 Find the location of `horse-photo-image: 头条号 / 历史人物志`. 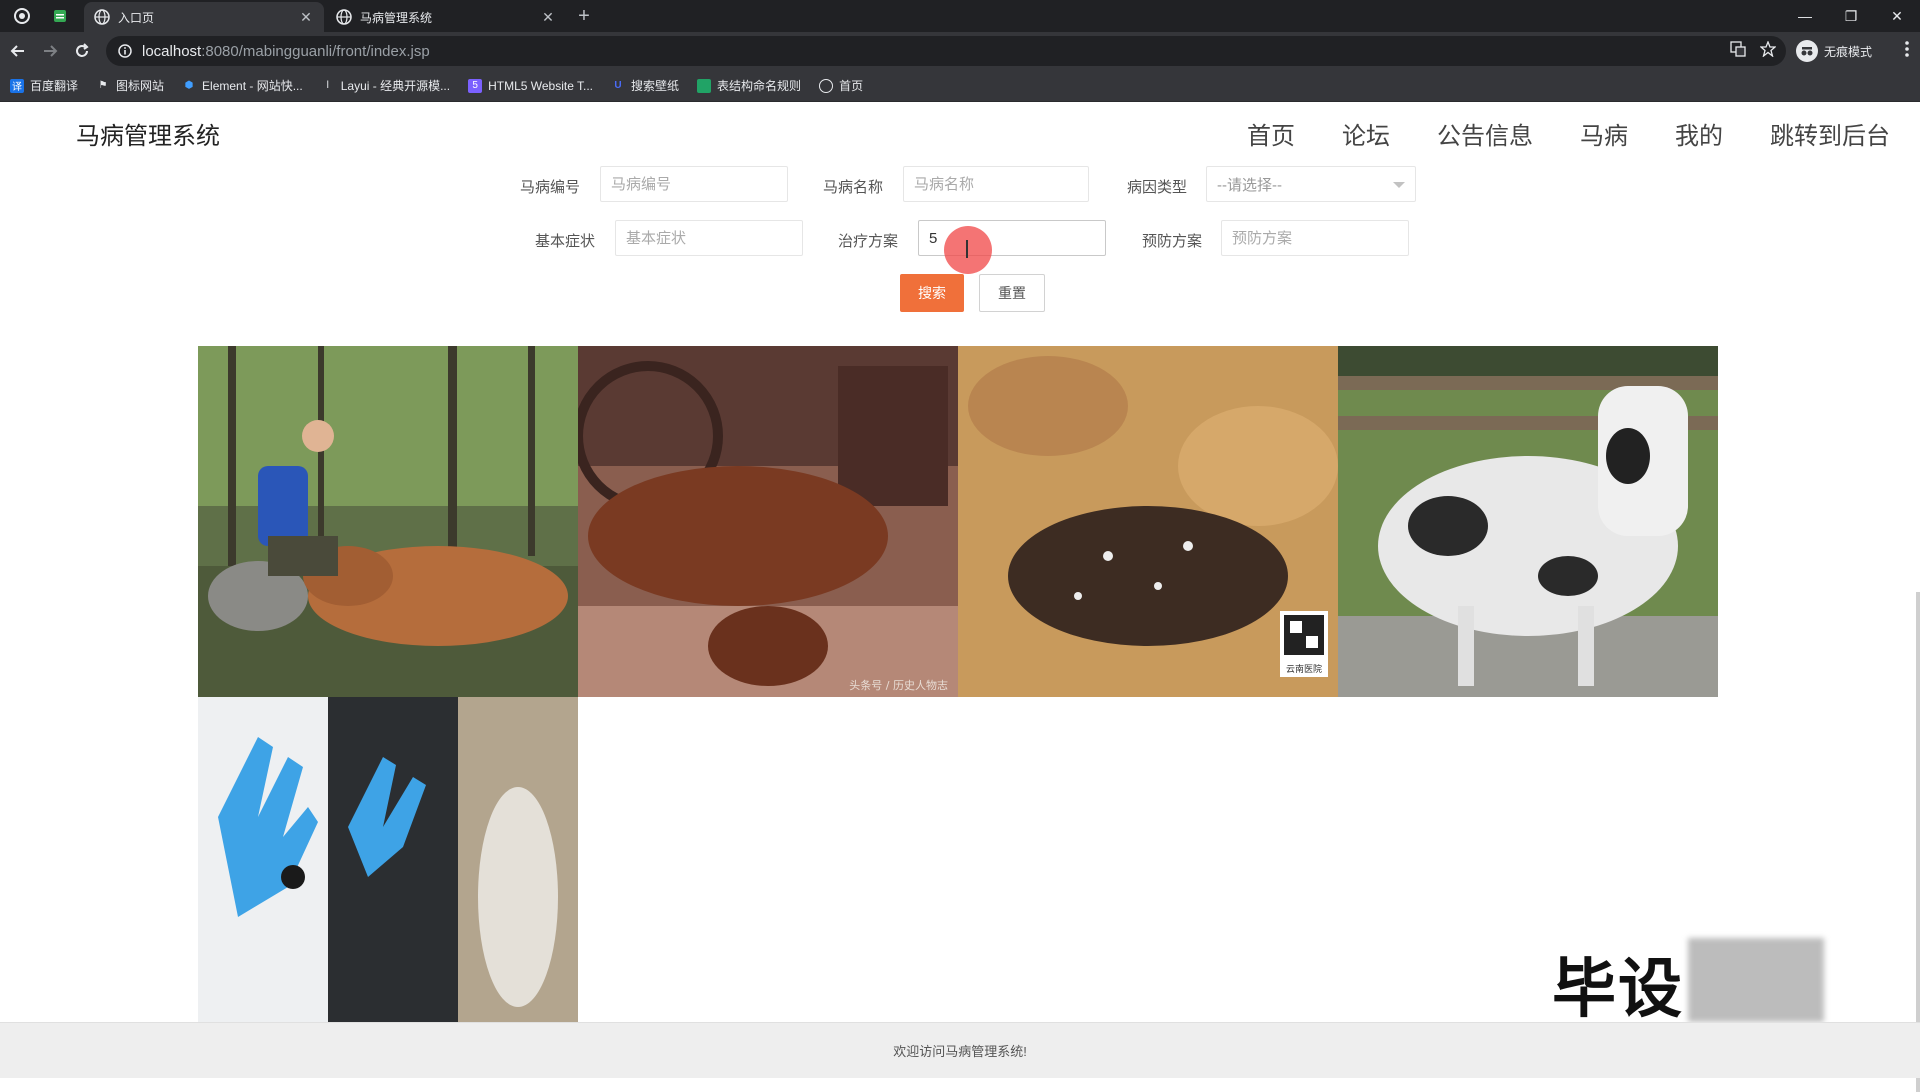

horse-photo-image: 头条号 / 历史人物志 is located at coordinates (768, 521).